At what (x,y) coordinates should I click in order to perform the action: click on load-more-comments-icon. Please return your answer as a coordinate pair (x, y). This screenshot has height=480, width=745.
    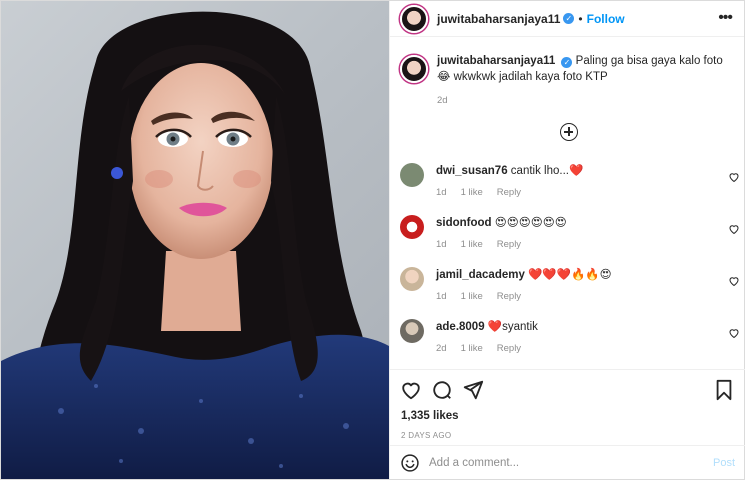
    Looking at the image, I should click on (569, 132).